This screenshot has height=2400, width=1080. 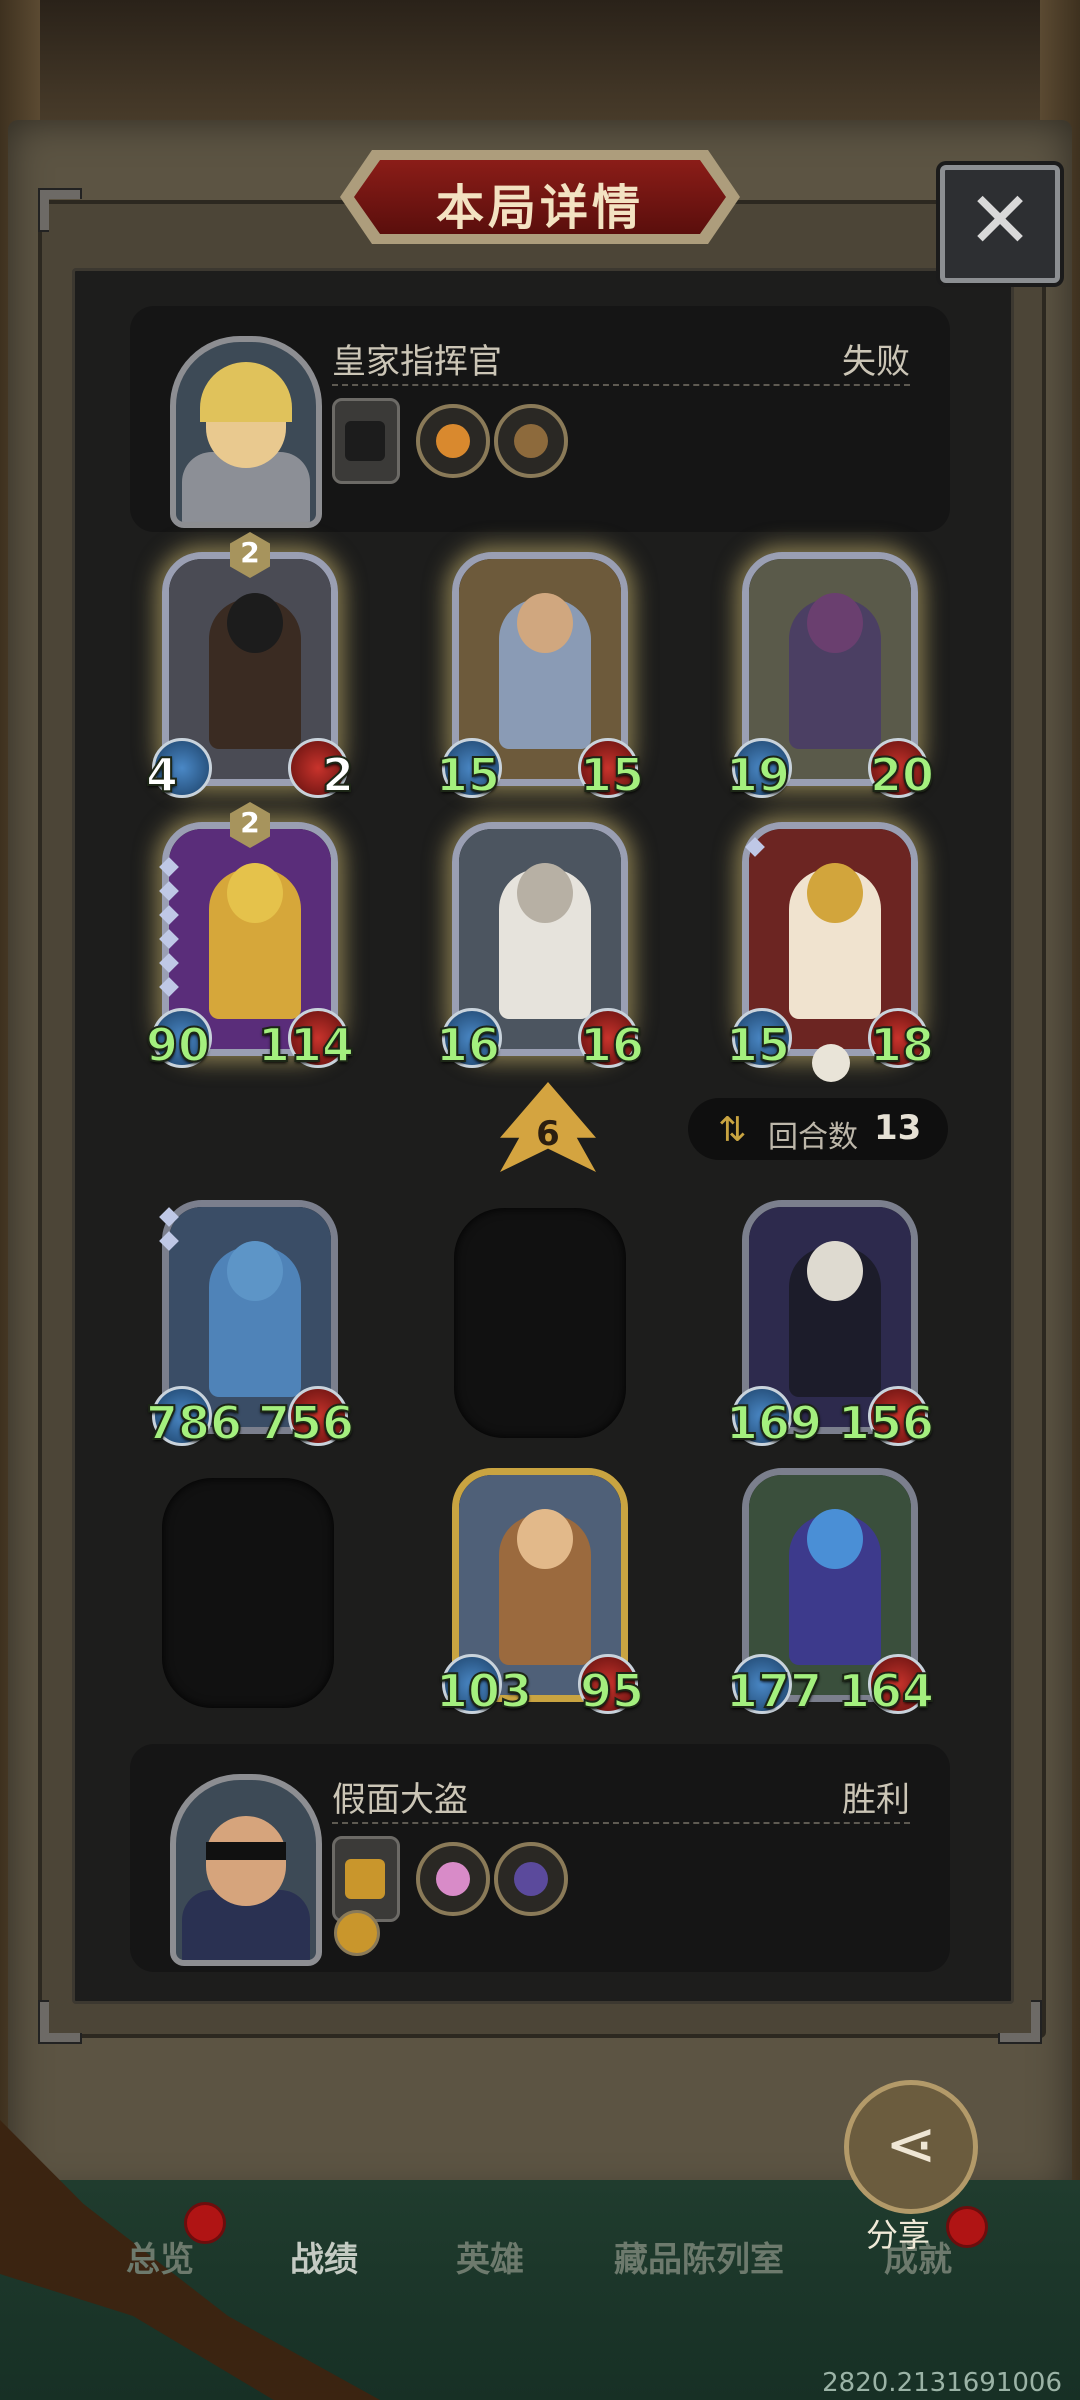 What do you see at coordinates (830, 1325) in the screenshot?
I see `player-minion-slot: 169 156` at bounding box center [830, 1325].